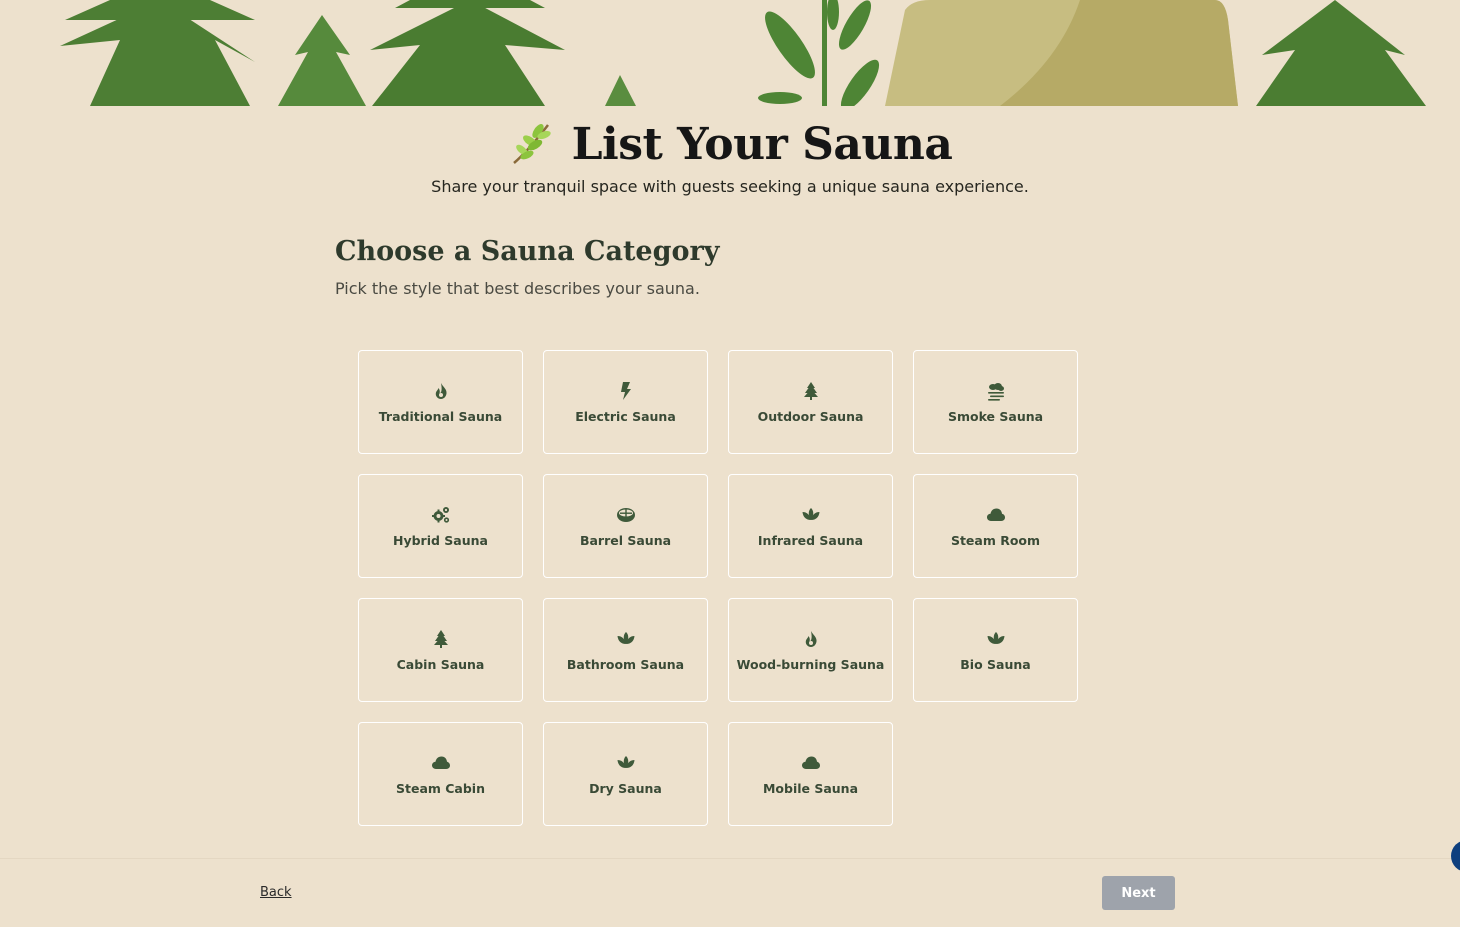 The image size is (1460, 927). I want to click on form-footer: Back Next, so click(730, 892).